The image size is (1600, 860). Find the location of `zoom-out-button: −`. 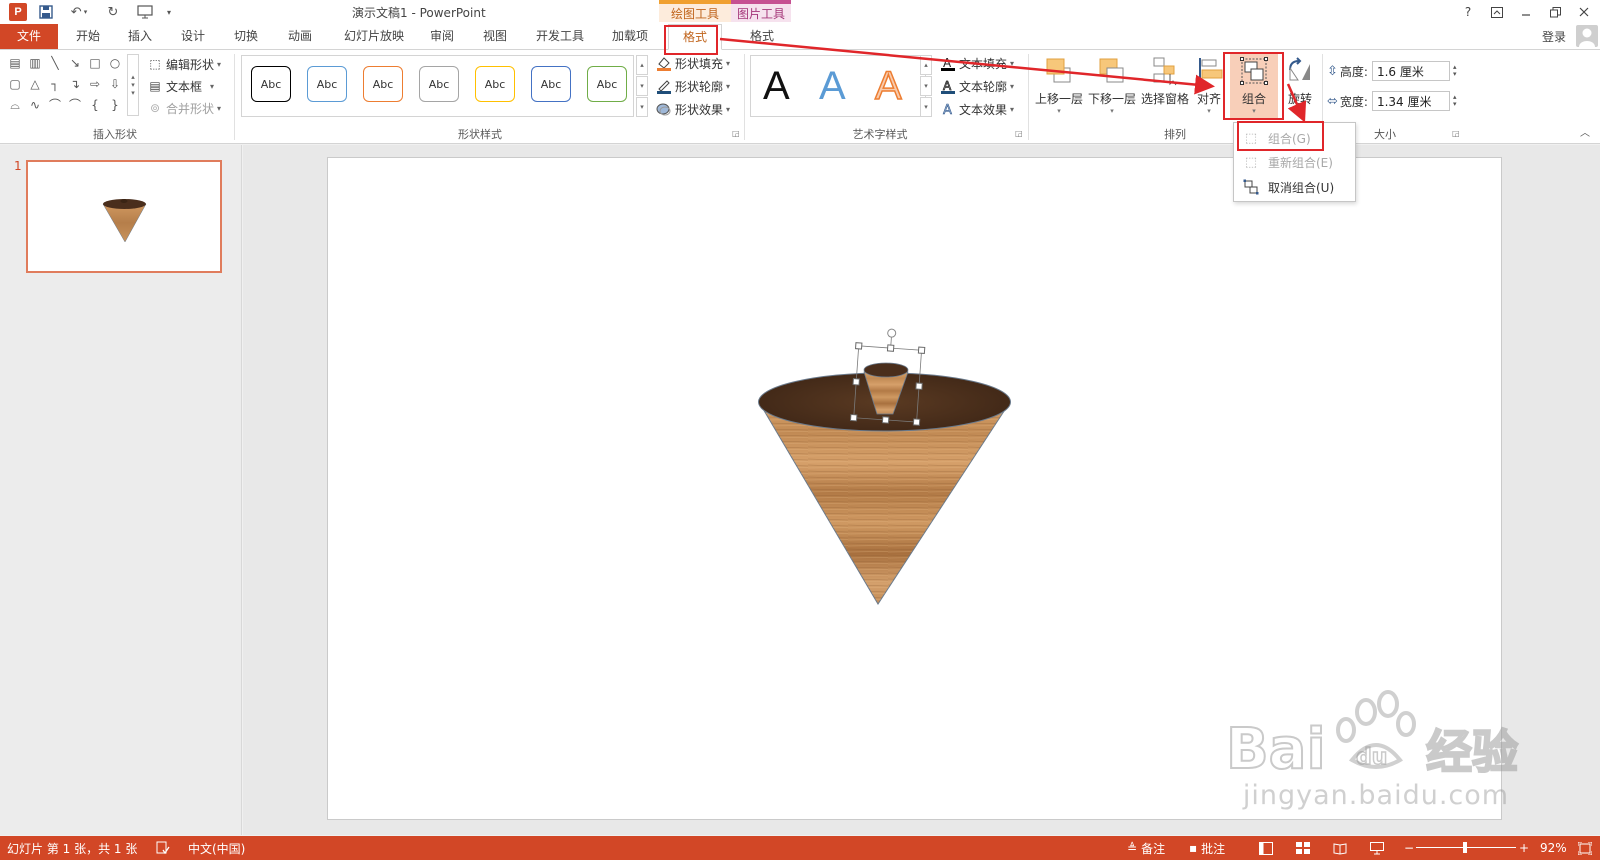

zoom-out-button: − is located at coordinates (1409, 848).